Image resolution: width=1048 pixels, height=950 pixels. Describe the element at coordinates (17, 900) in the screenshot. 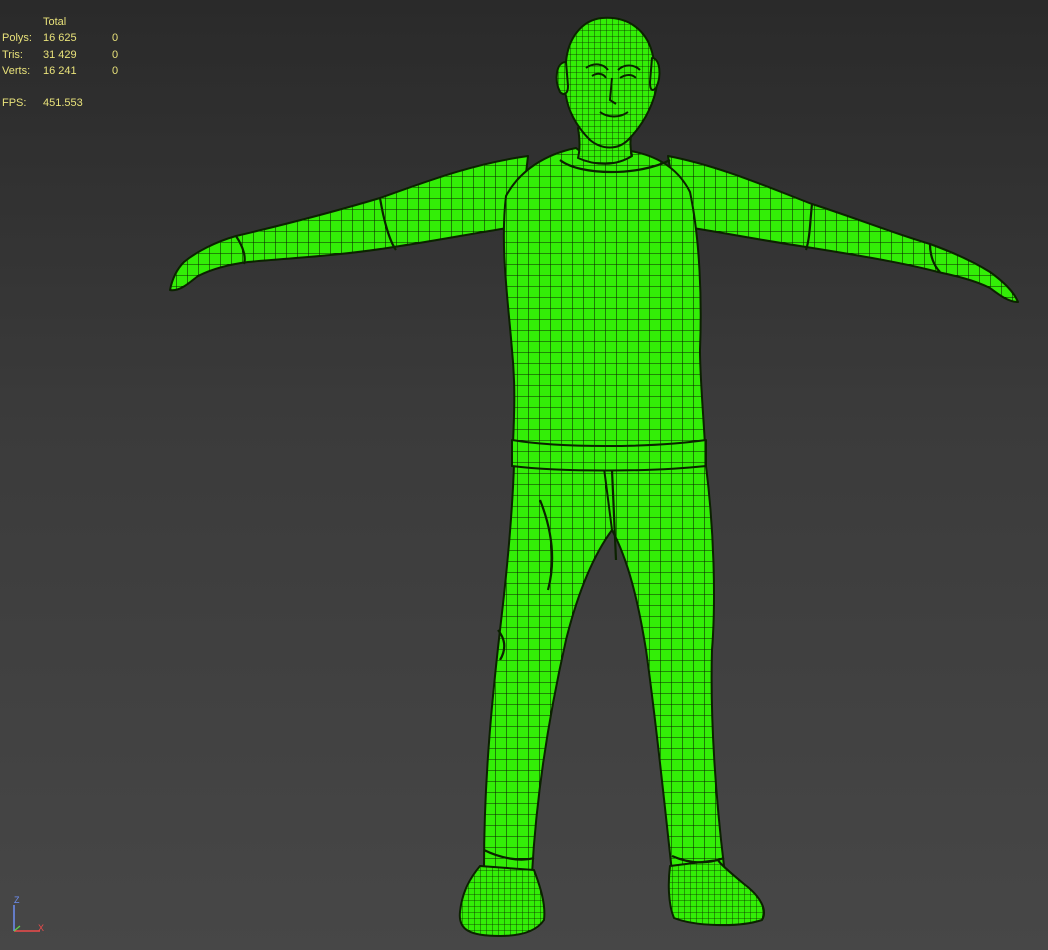

I see `axis-z-label: Z` at that location.